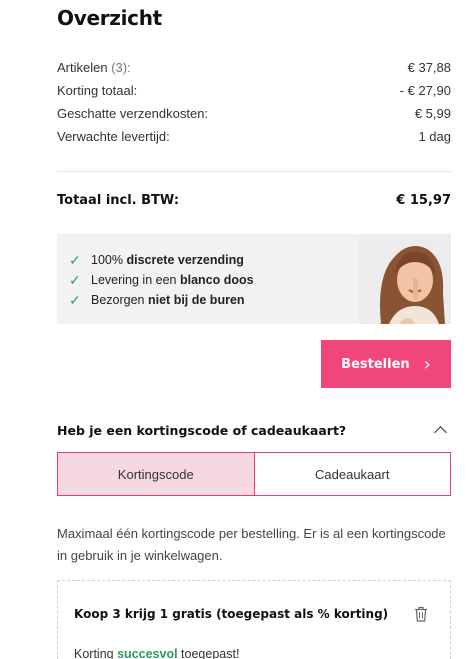 This screenshot has width=475, height=659. I want to click on usp-bold: niet bij de buren, so click(196, 300).